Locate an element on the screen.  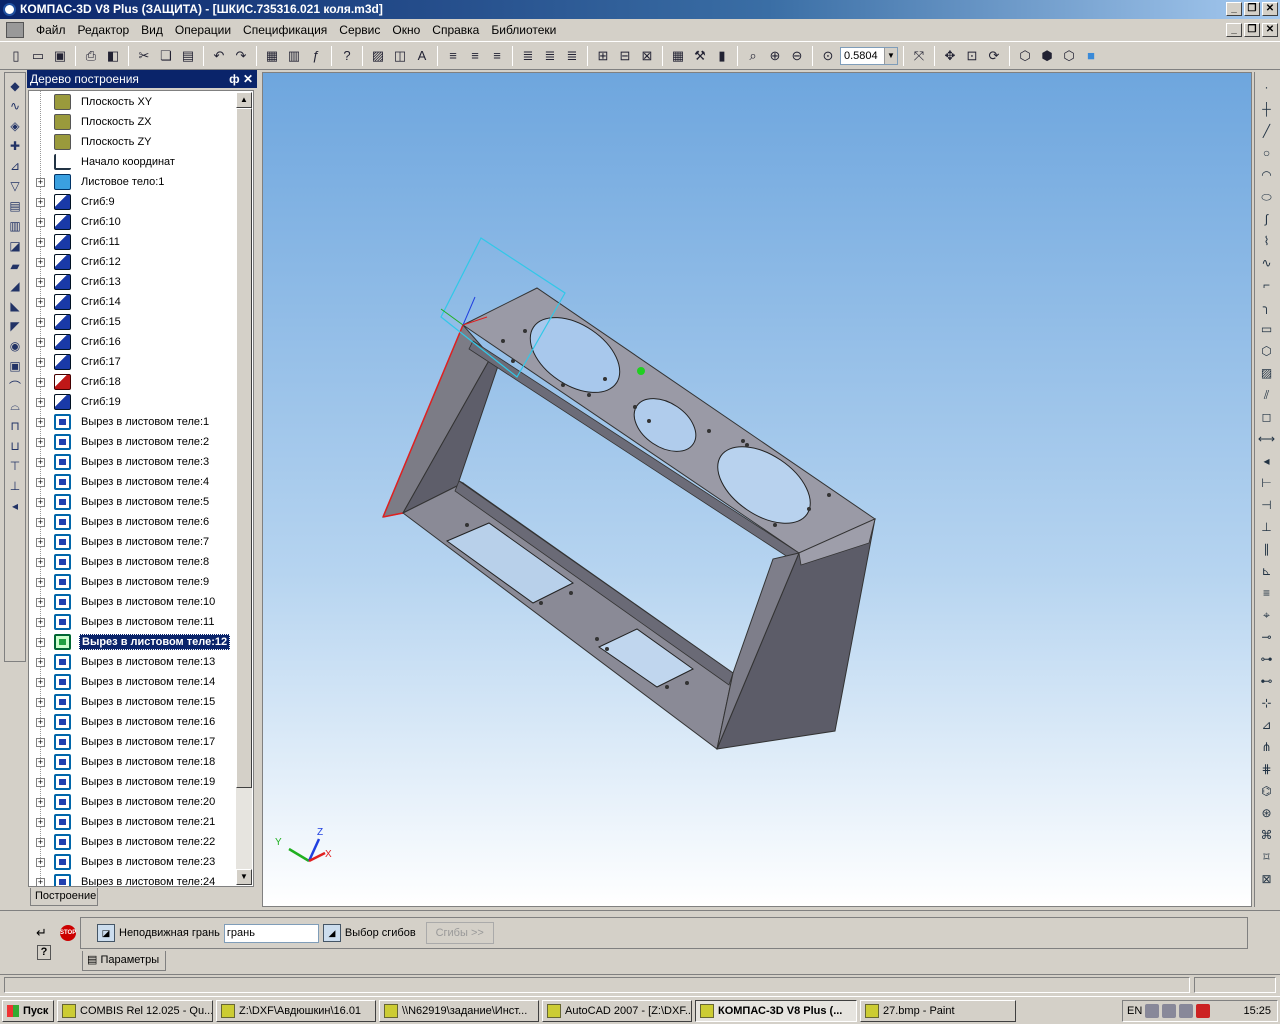
report-icon-2: ⊟ is located at coordinates (625, 56).